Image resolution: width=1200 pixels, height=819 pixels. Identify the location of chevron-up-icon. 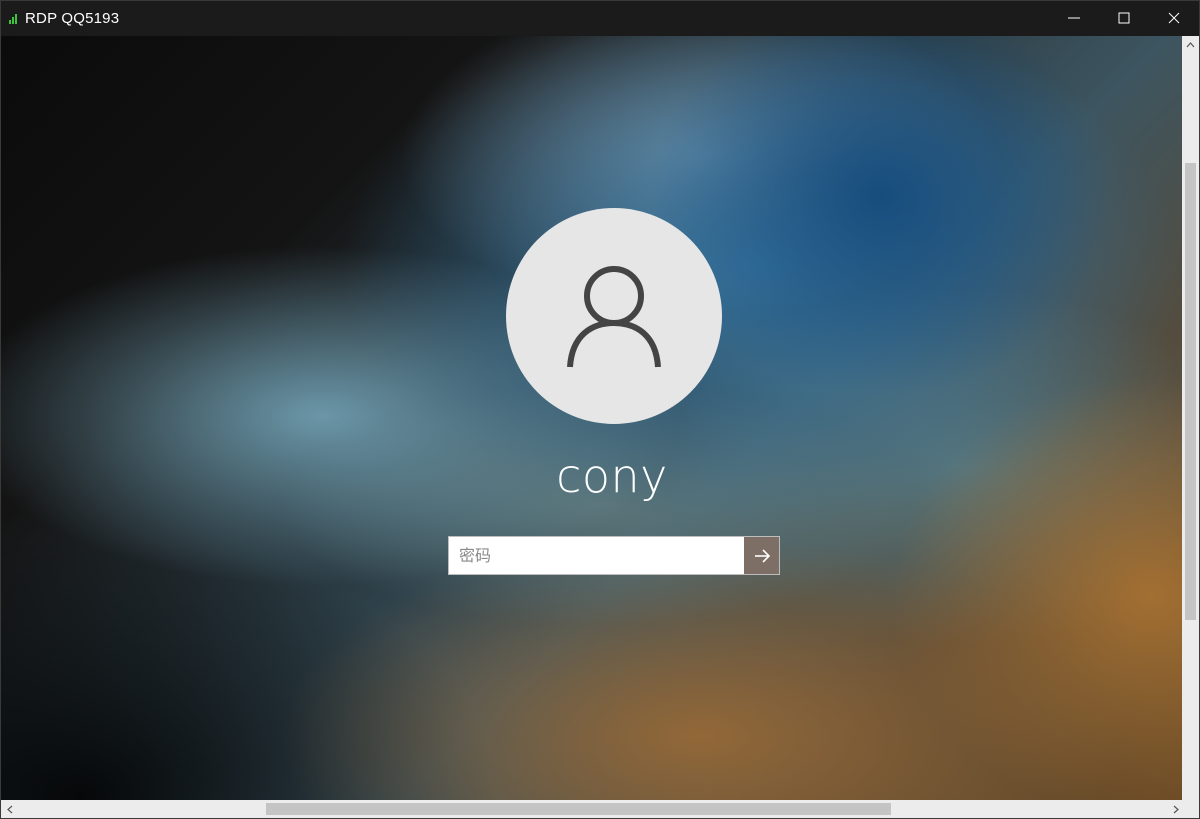
(1190, 44).